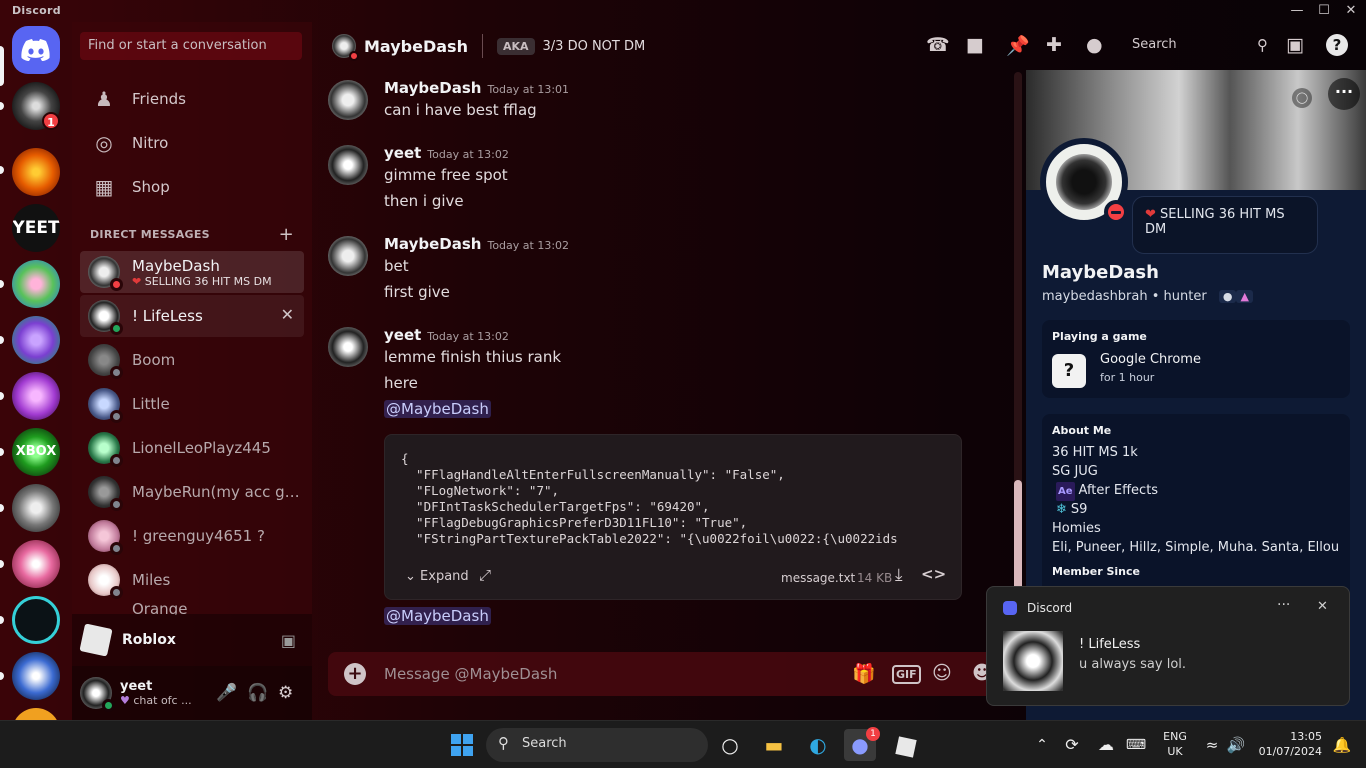  Describe the element at coordinates (864, 673) in the screenshot. I see `gift-icon: 🎁` at that location.